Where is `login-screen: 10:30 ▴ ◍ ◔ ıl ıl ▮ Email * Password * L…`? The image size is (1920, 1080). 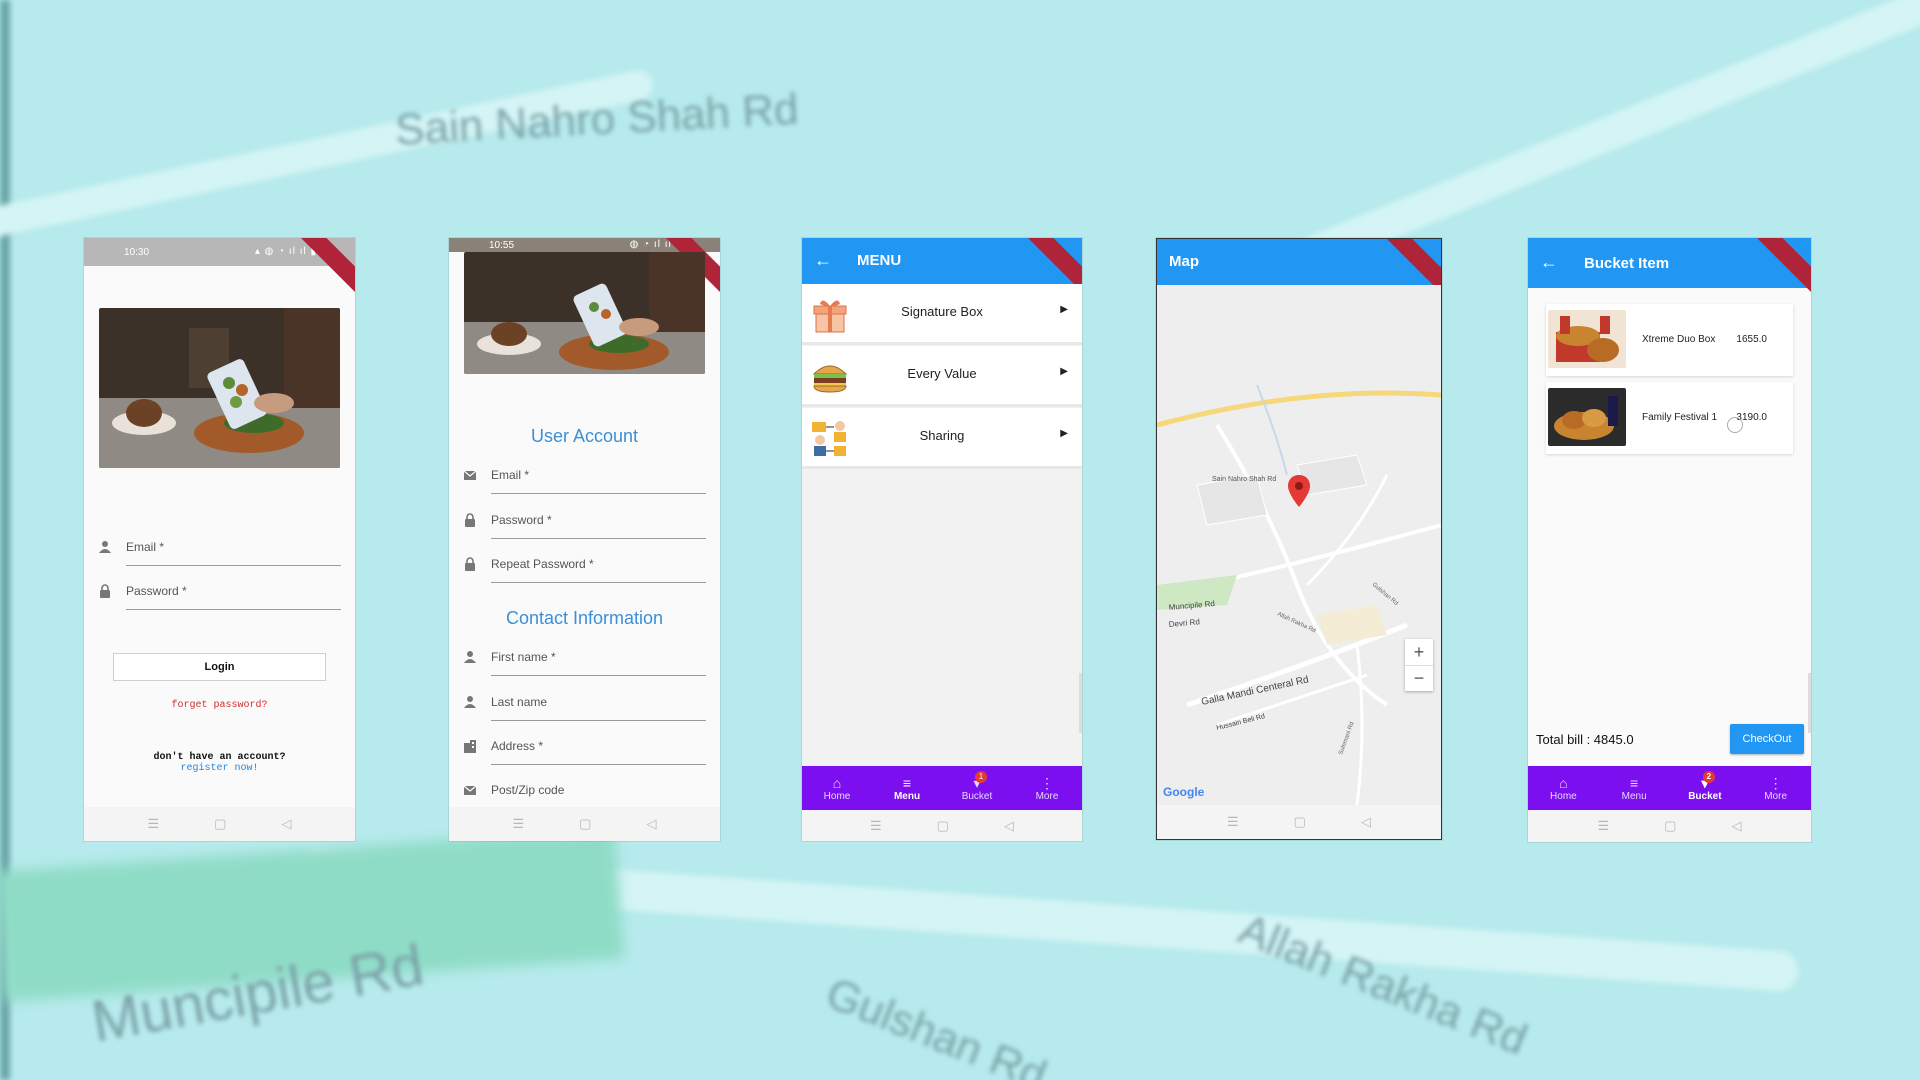 login-screen: 10:30 ▴ ◍ ◔ ıl ıl ▮ Email * Password * L… is located at coordinates (219, 539).